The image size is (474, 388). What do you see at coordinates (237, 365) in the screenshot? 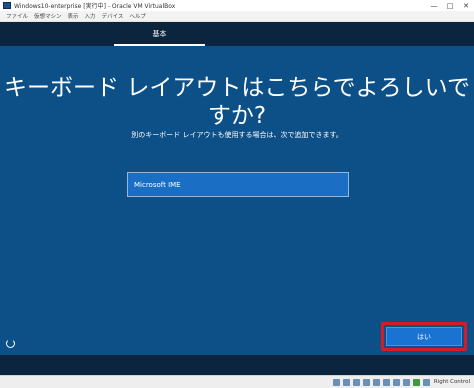
I see `setup-bottom-bar` at bounding box center [237, 365].